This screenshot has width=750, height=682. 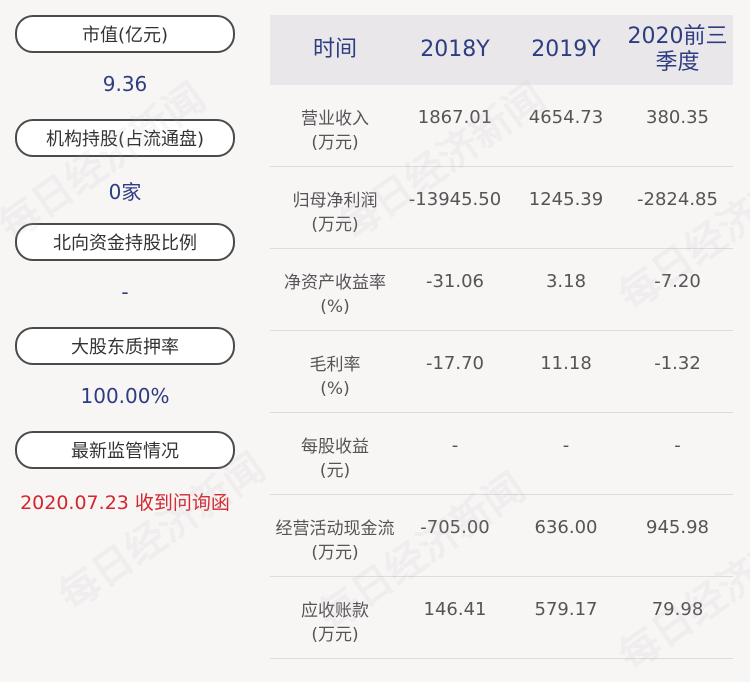 I want to click on northbound-ratio-label: 北向资金持股比例, so click(x=125, y=243).